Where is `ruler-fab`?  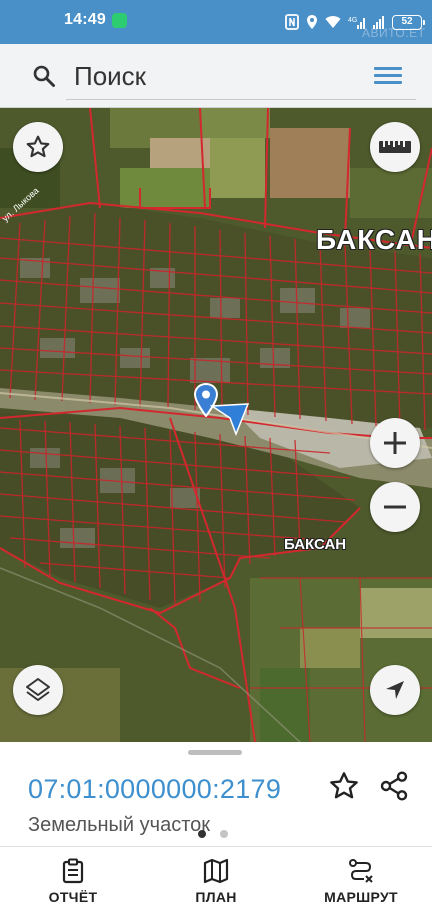
ruler-fab is located at coordinates (395, 147).